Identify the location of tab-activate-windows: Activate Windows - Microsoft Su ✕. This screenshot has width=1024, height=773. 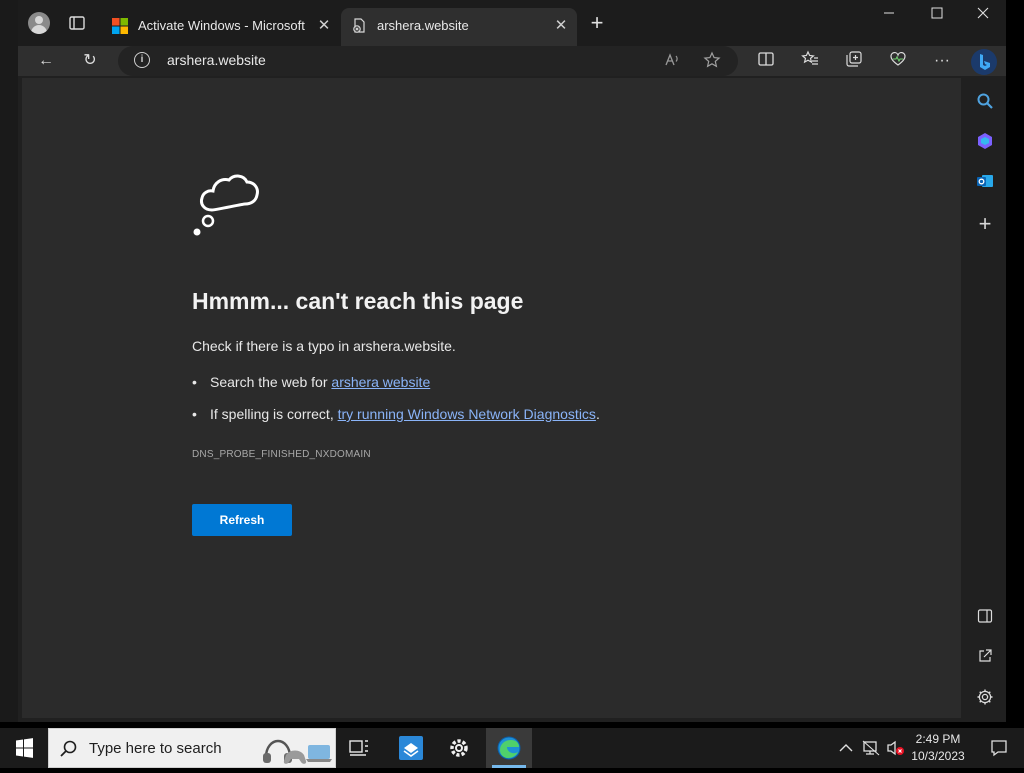
(221, 27).